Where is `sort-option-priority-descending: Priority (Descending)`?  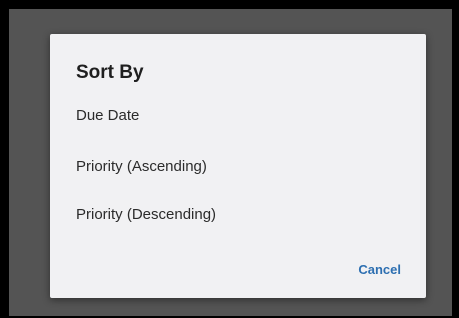 sort-option-priority-descending: Priority (Descending) is located at coordinates (236, 215).